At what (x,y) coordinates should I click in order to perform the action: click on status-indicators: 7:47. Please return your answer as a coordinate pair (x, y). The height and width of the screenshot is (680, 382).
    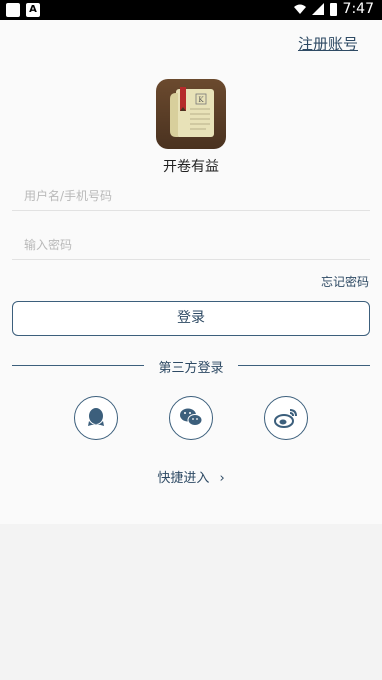
    Looking at the image, I should click on (333, 9).